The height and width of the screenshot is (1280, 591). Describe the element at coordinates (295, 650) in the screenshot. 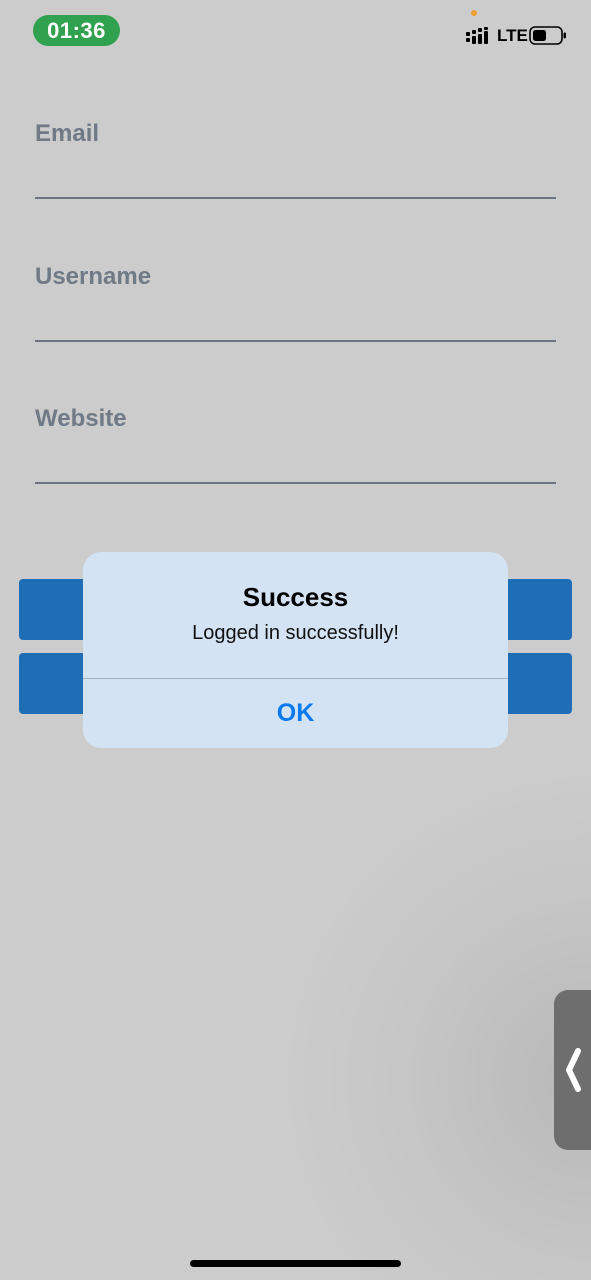

I see `success-alert-dialog: Success Logged in successfully! OK` at that location.